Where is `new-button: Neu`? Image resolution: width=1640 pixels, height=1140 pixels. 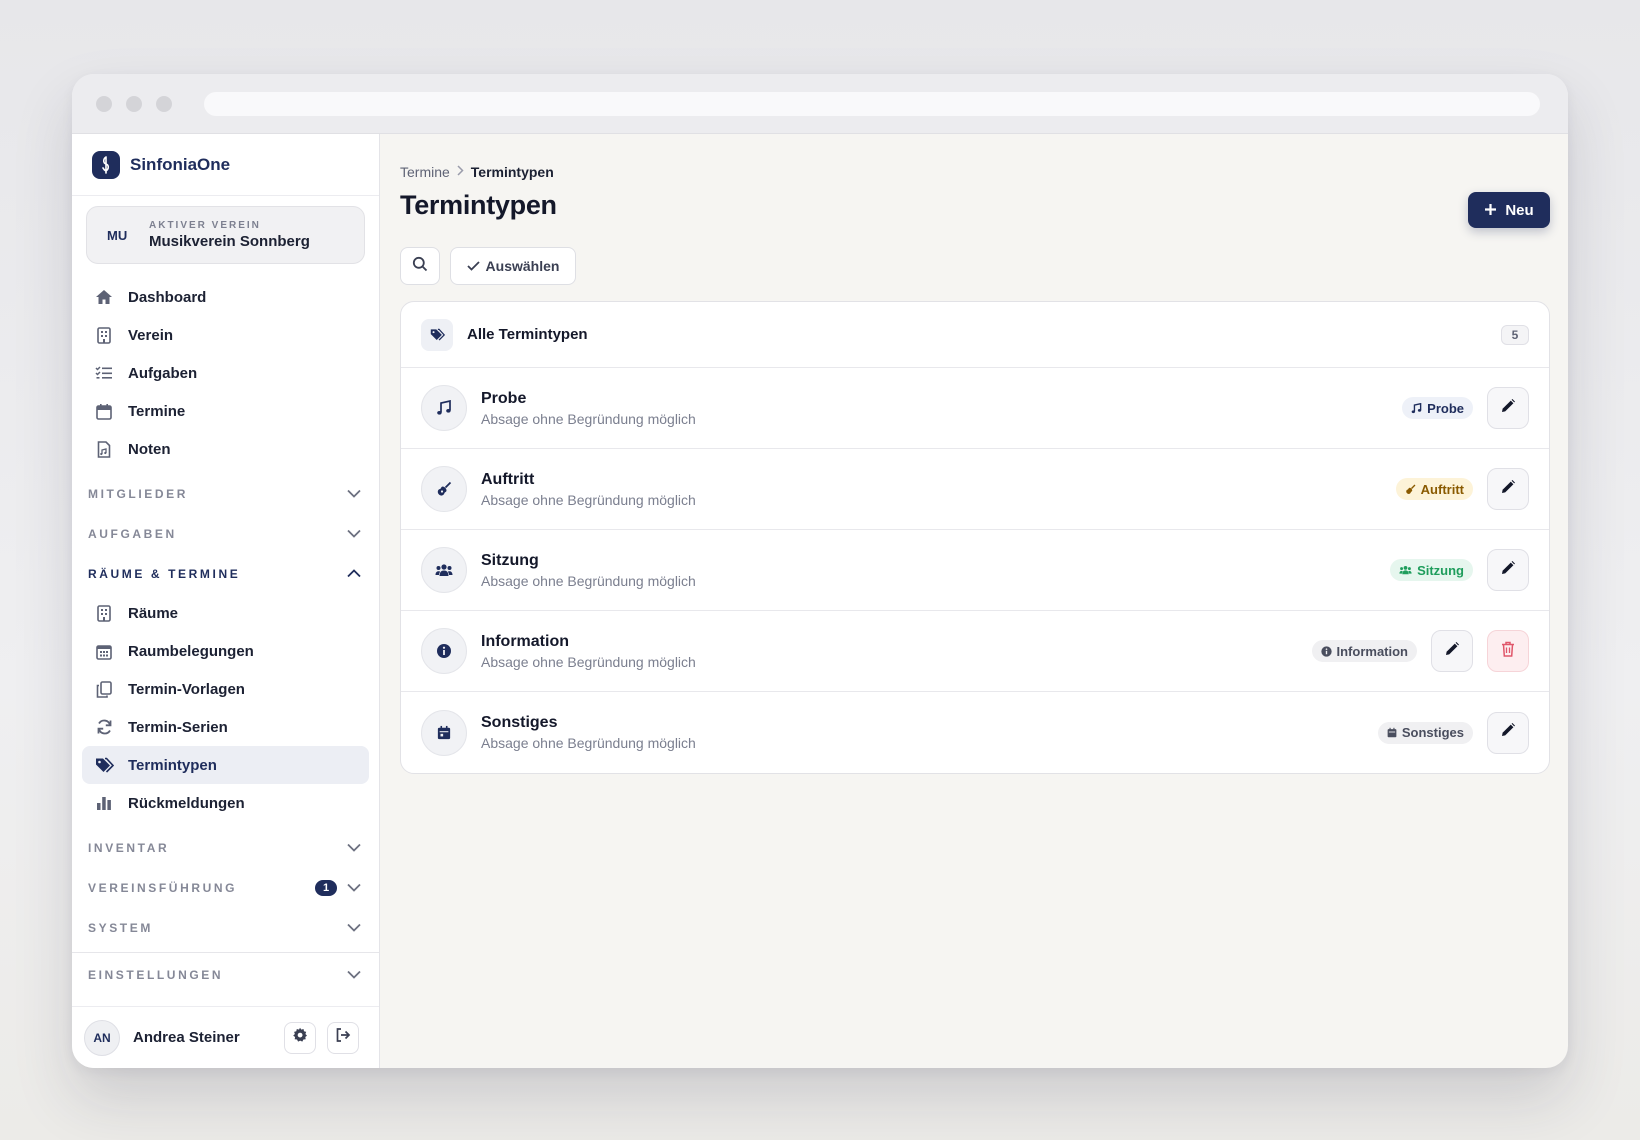 new-button: Neu is located at coordinates (1509, 210).